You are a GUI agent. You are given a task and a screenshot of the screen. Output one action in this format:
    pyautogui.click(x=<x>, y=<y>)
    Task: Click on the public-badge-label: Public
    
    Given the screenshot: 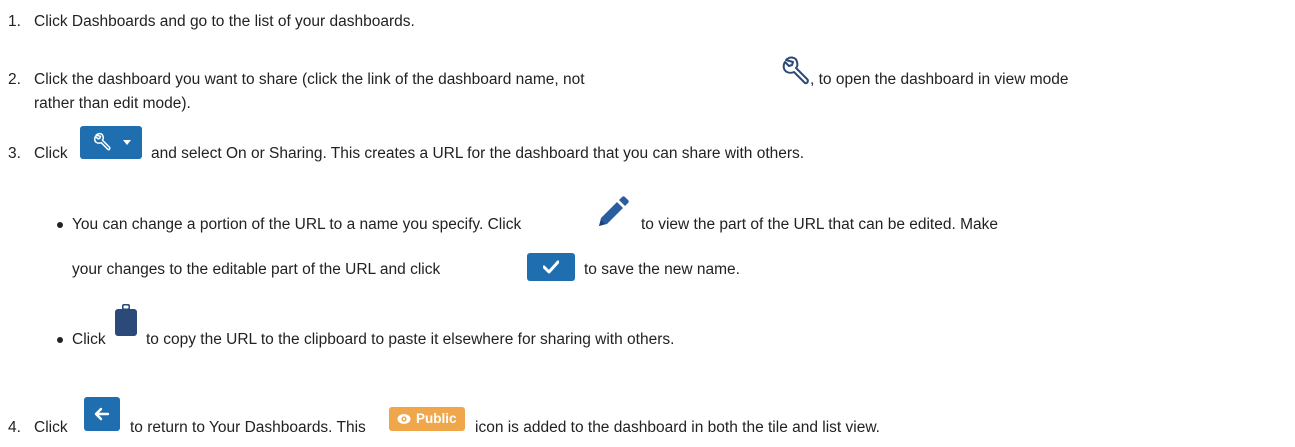 What is the action you would take?
    pyautogui.click(x=436, y=418)
    